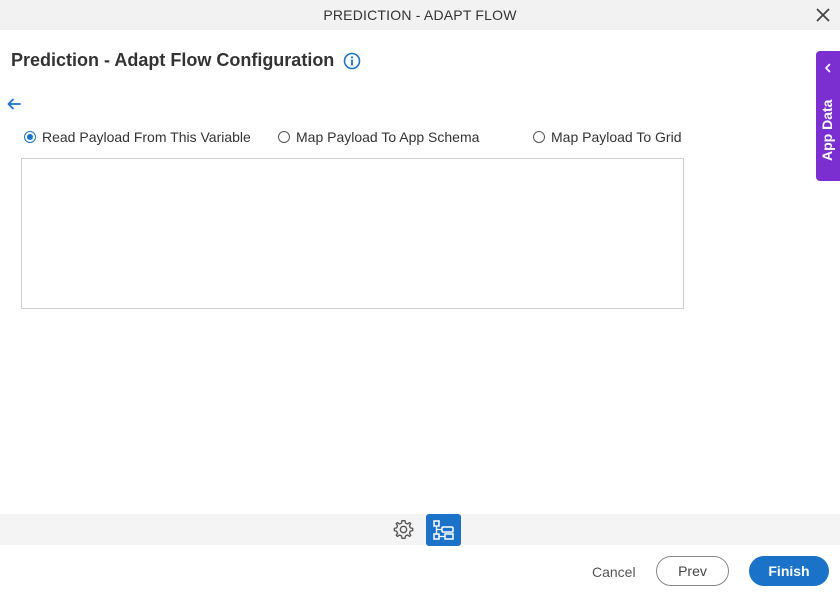 This screenshot has width=840, height=593. What do you see at coordinates (30, 137) in the screenshot?
I see `radio-dot-selected` at bounding box center [30, 137].